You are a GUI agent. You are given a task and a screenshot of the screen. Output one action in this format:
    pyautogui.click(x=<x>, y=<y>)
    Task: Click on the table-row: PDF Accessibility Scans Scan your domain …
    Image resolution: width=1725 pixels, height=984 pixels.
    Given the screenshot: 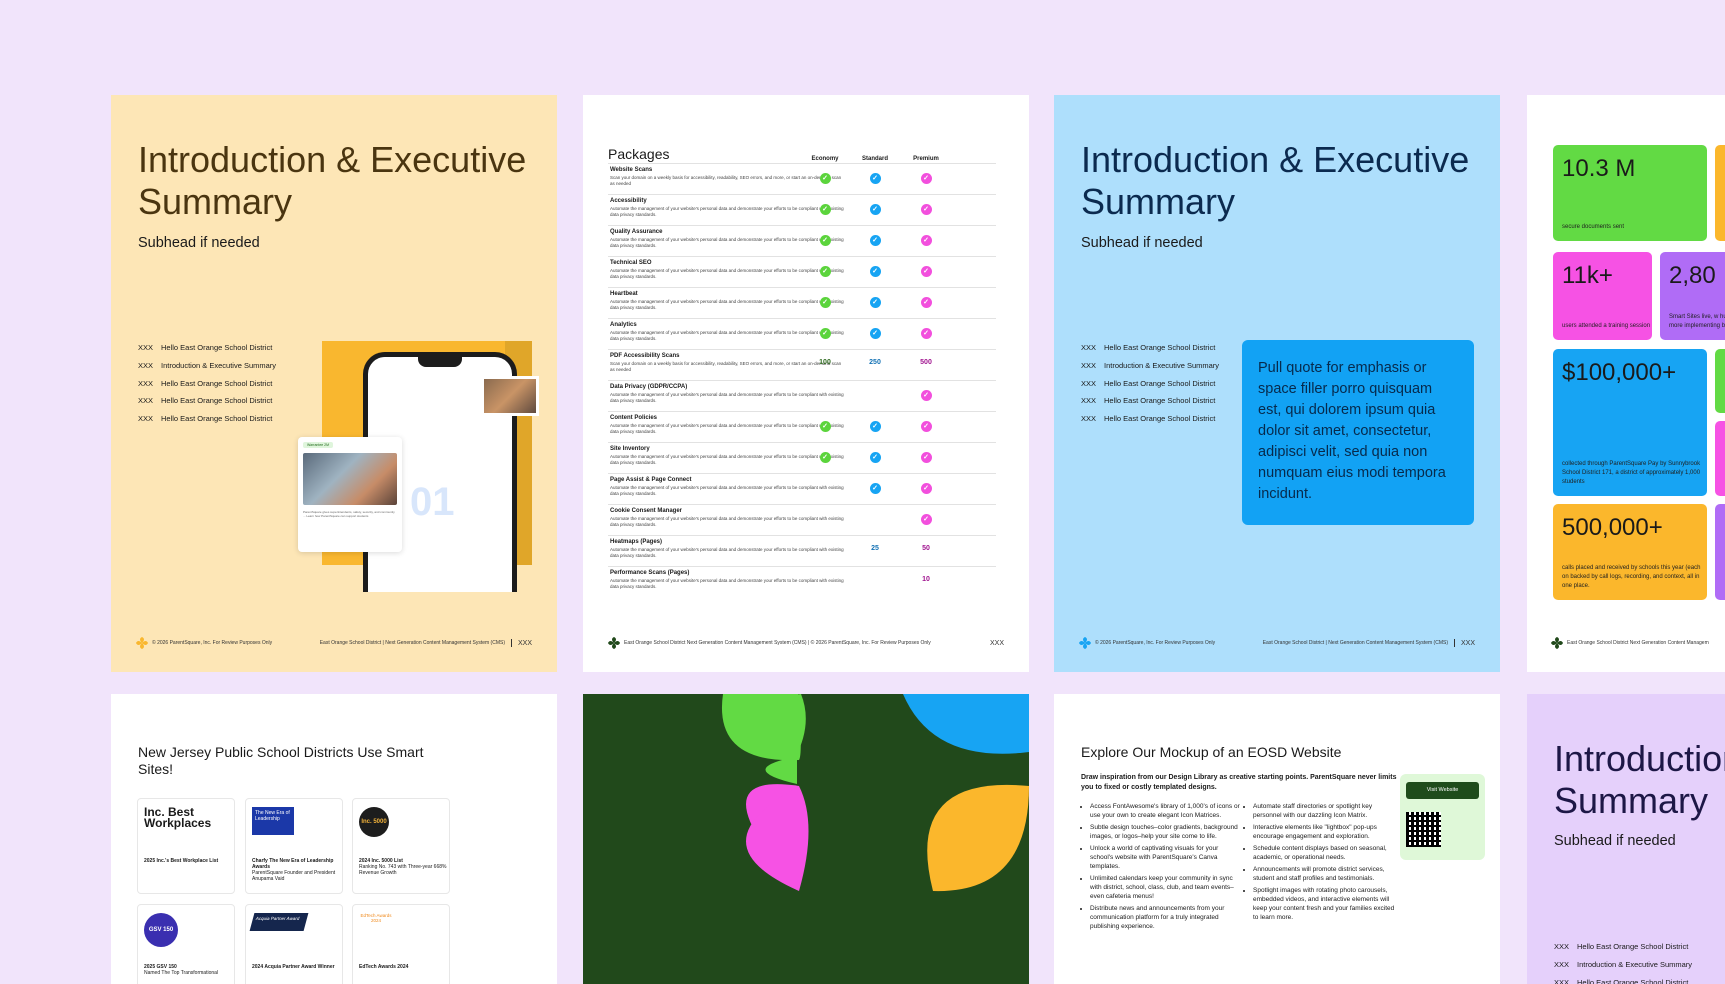 What is the action you would take?
    pyautogui.click(x=802, y=364)
    